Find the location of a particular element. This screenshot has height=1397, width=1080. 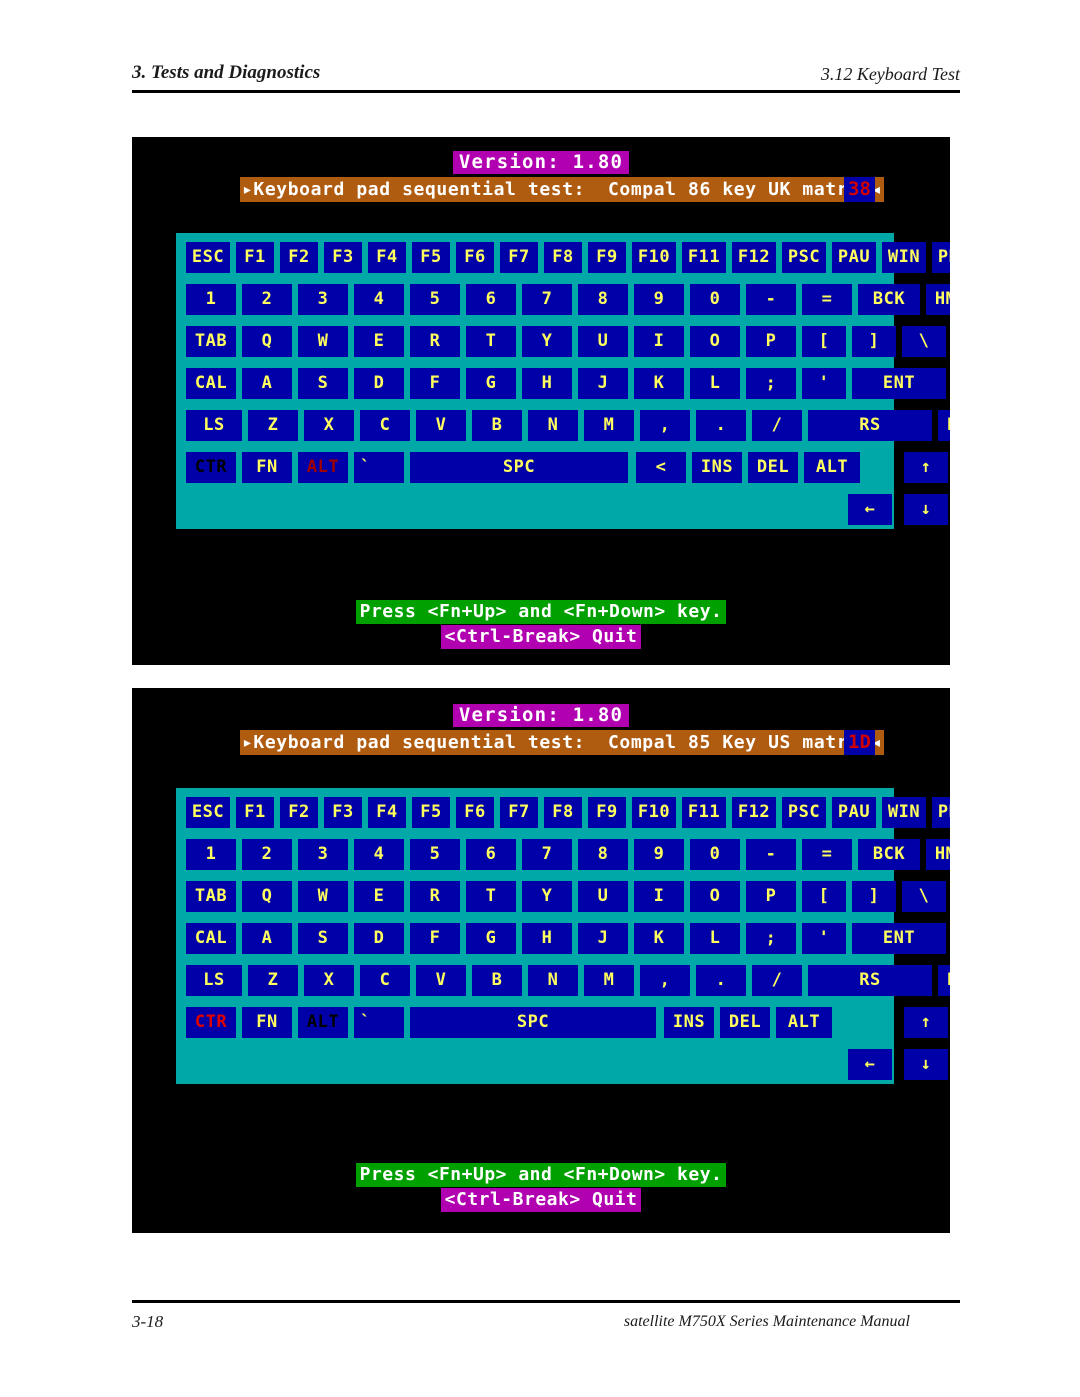

keyboard-key: 1 is located at coordinates (211, 299).